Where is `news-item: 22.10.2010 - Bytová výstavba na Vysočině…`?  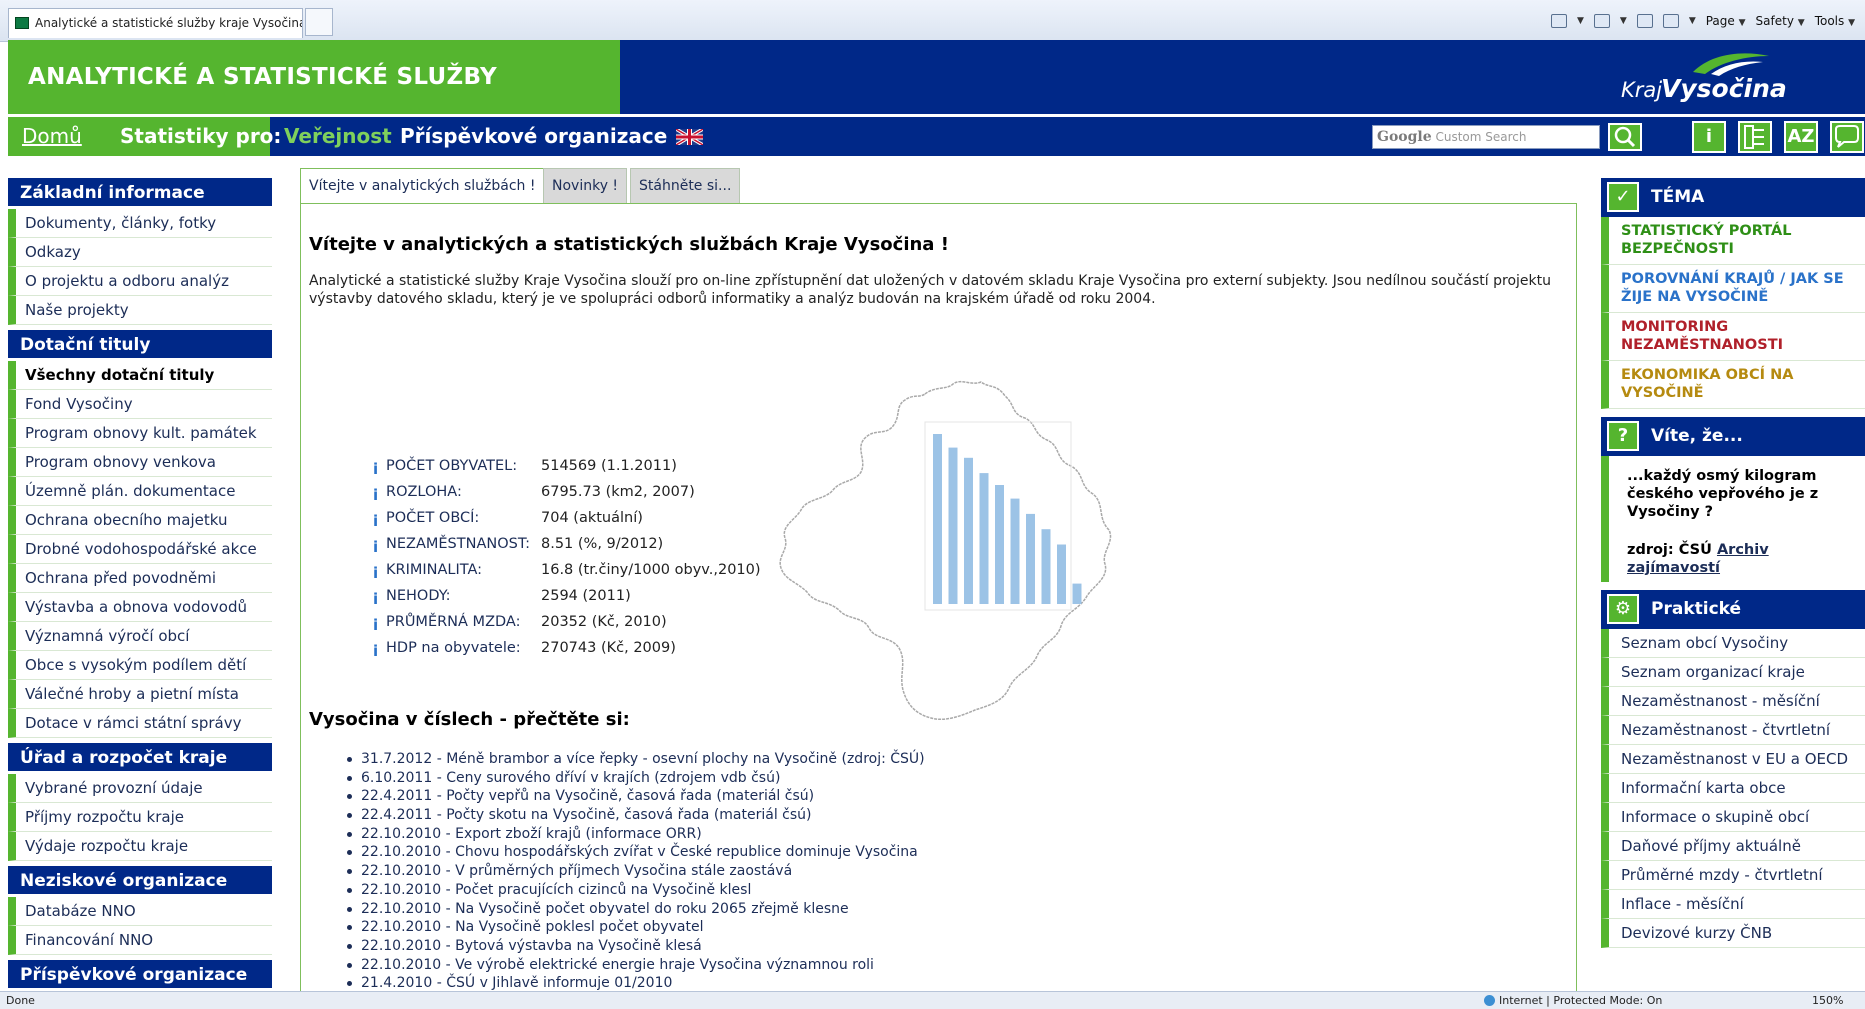 news-item: 22.10.2010 - Bytová výstavba na Vysočině… is located at coordinates (802, 946).